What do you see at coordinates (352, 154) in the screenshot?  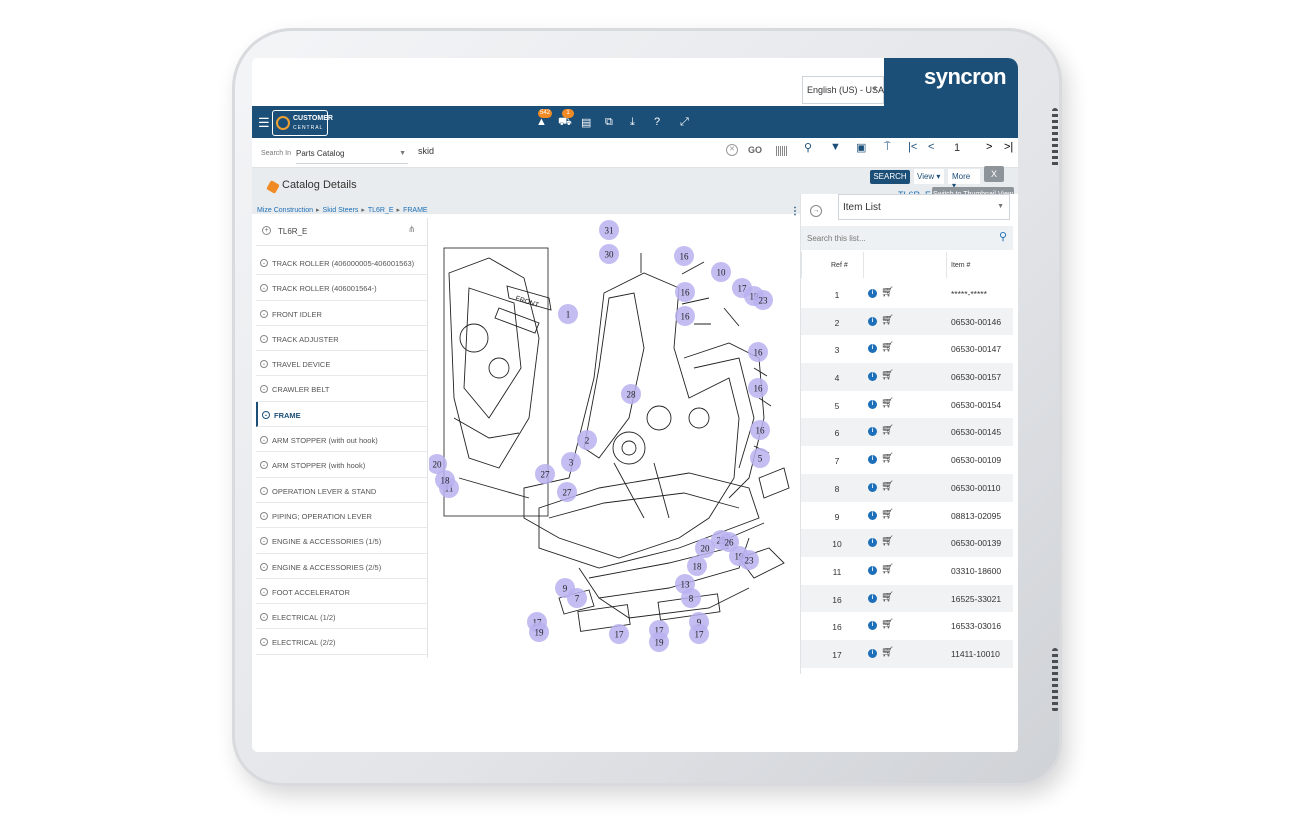 I see `catalog-select: Parts Catalog ▼` at bounding box center [352, 154].